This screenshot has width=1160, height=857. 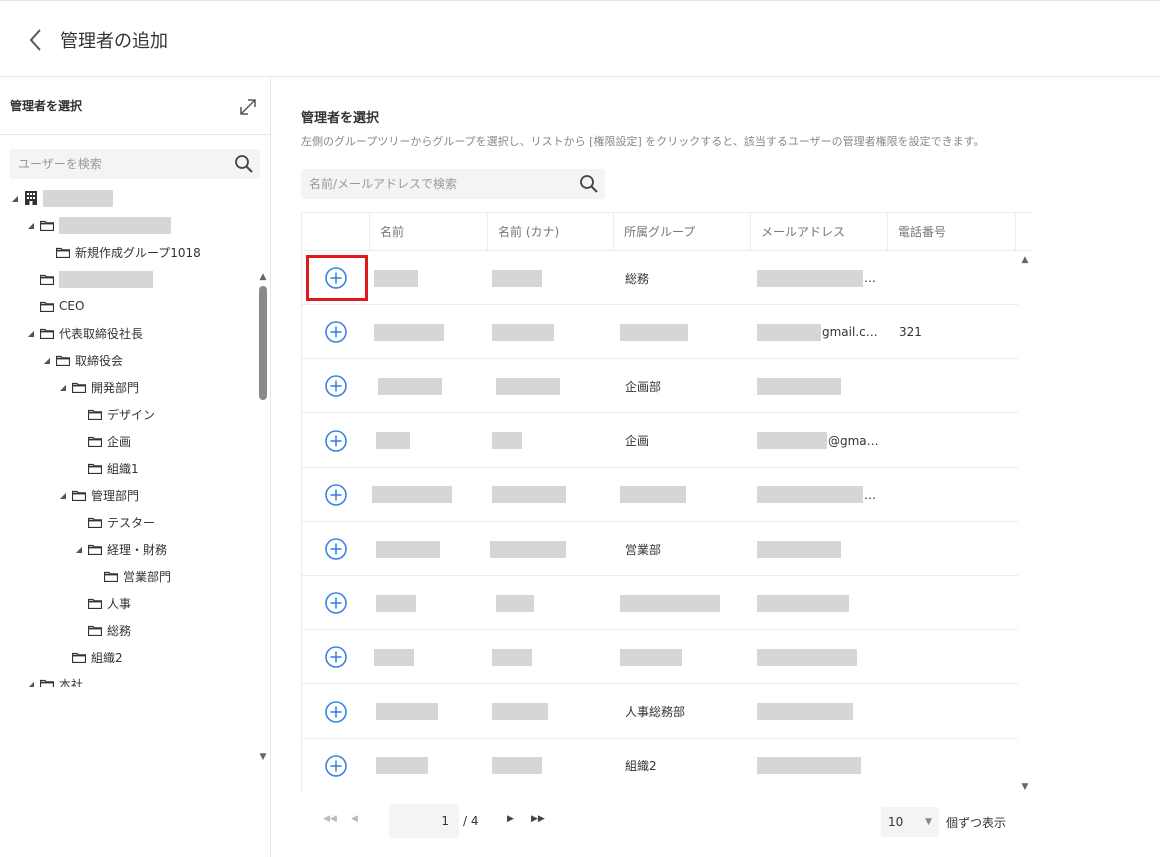 I want to click on group-label: 企画, so click(x=637, y=441).